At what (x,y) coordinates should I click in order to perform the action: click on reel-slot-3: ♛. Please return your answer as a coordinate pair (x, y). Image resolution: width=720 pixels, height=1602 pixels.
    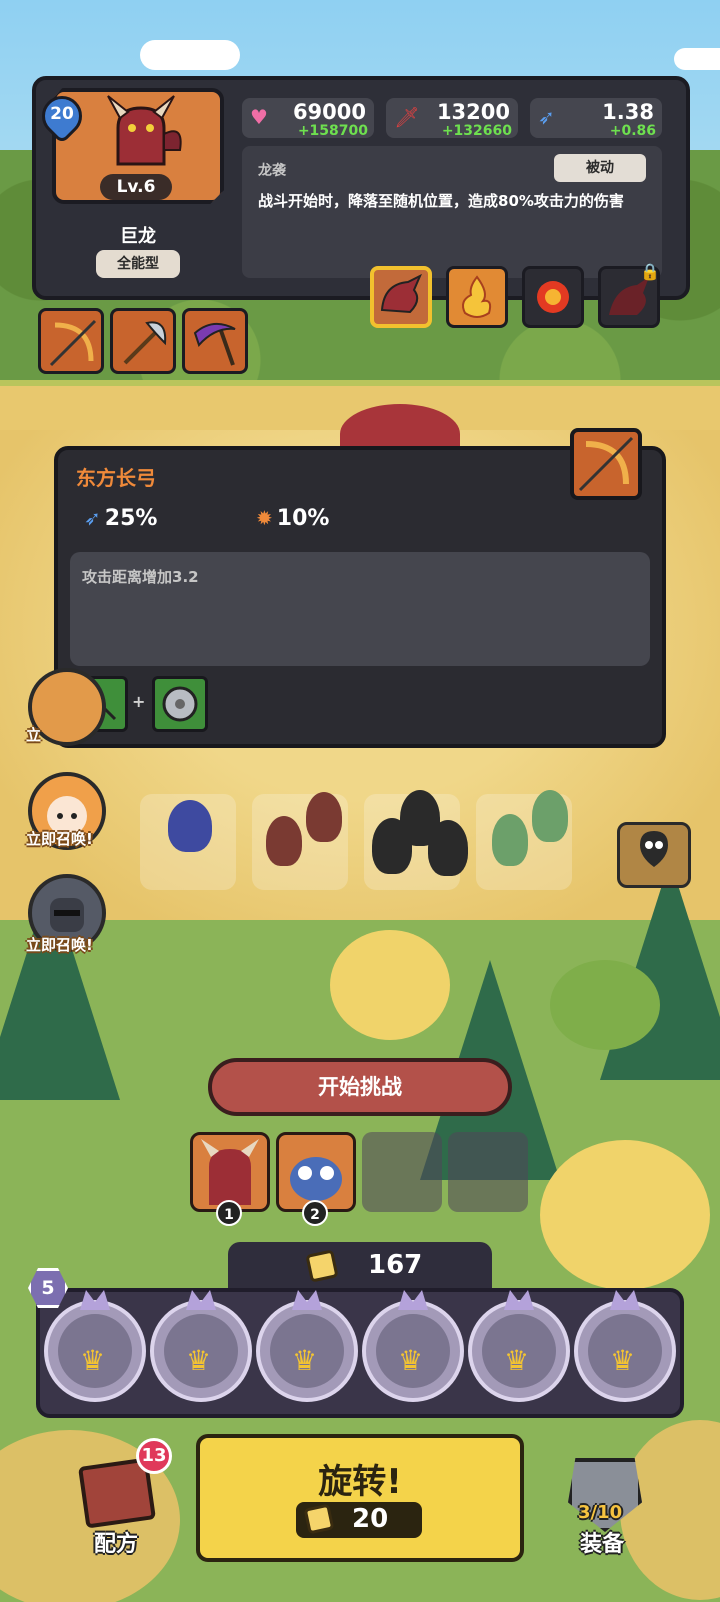
    Looking at the image, I should click on (307, 1346).